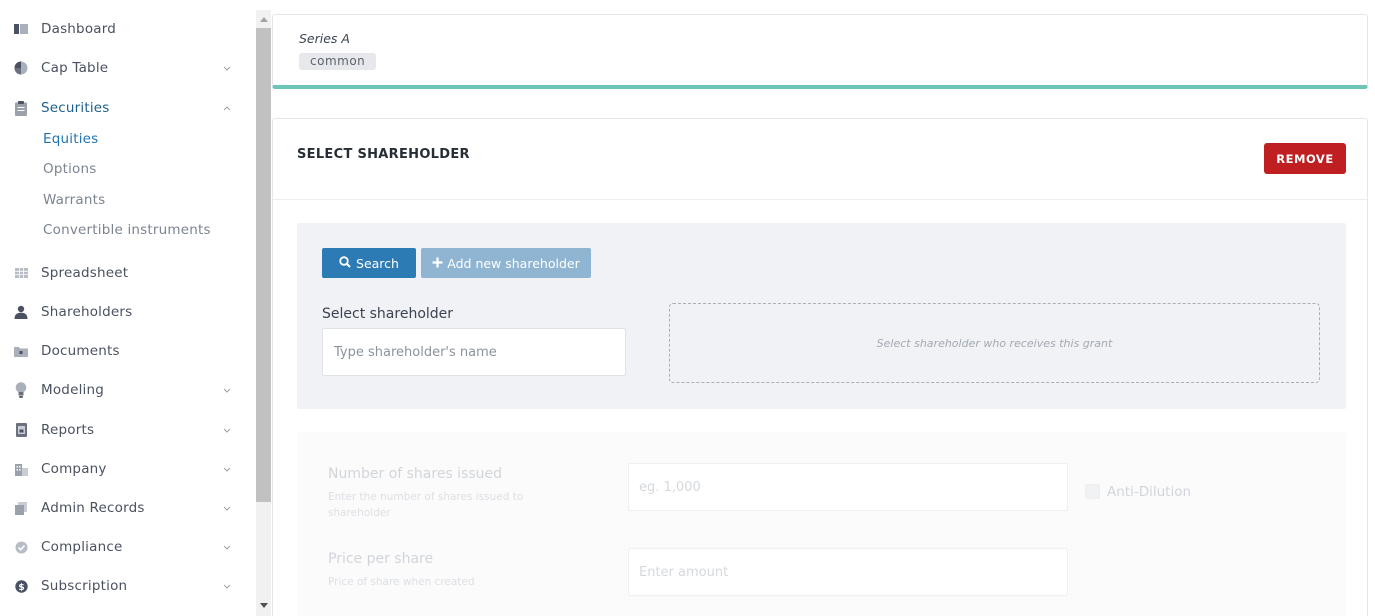  I want to click on price-per-share-label: Price per share, so click(381, 559).